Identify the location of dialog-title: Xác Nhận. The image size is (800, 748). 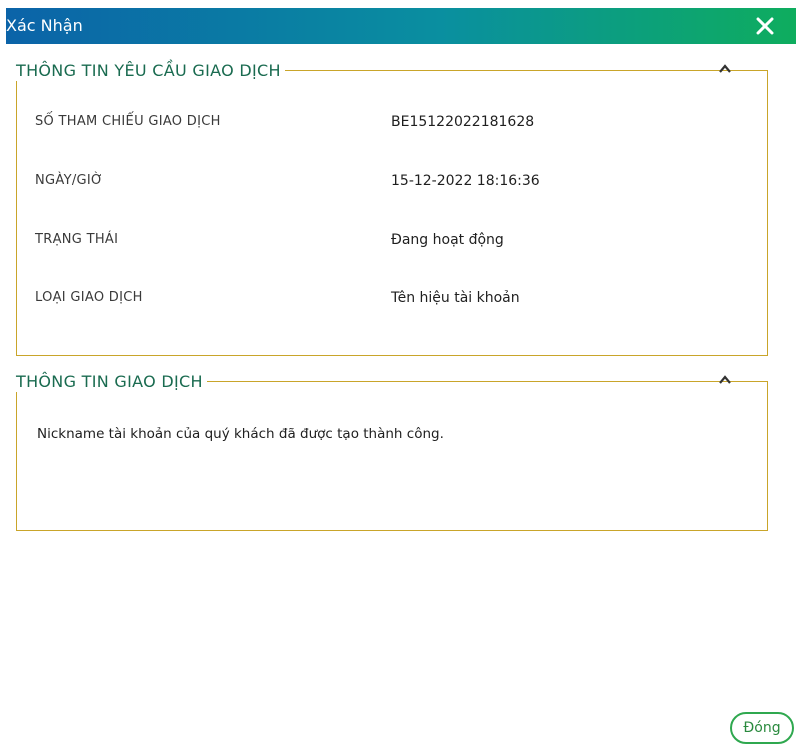
(44, 25).